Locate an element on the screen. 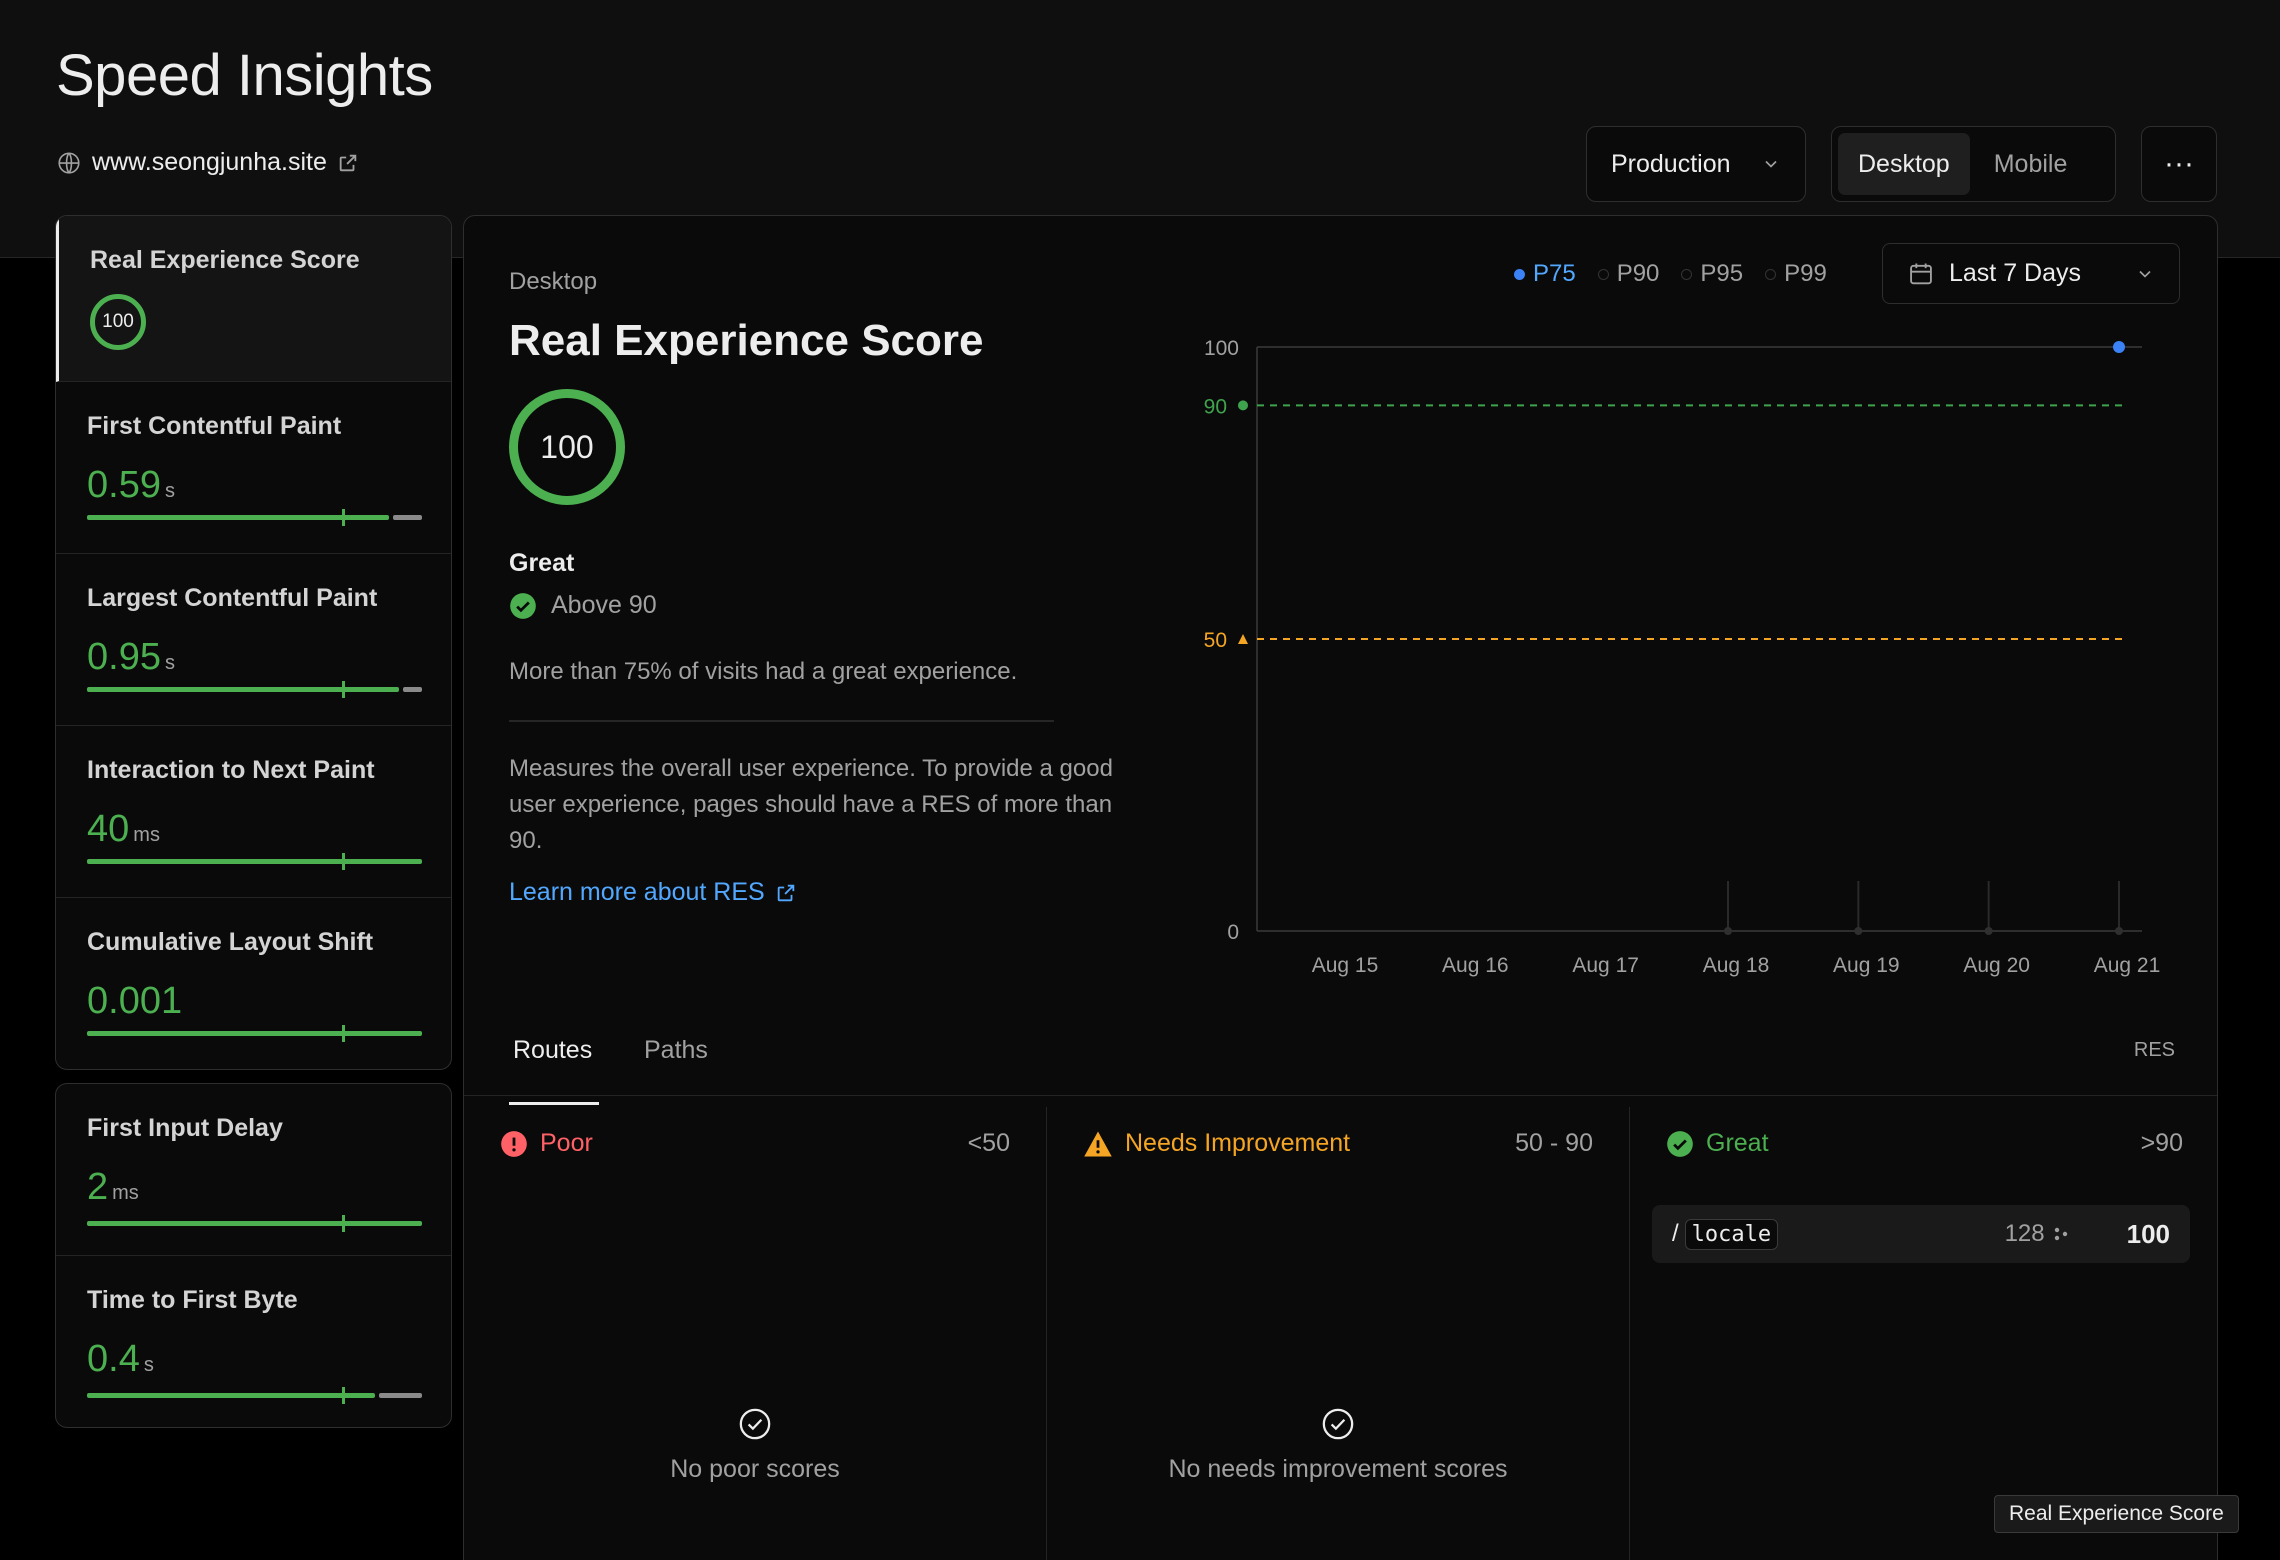  bucket-range: >90 is located at coordinates (2161, 1143).